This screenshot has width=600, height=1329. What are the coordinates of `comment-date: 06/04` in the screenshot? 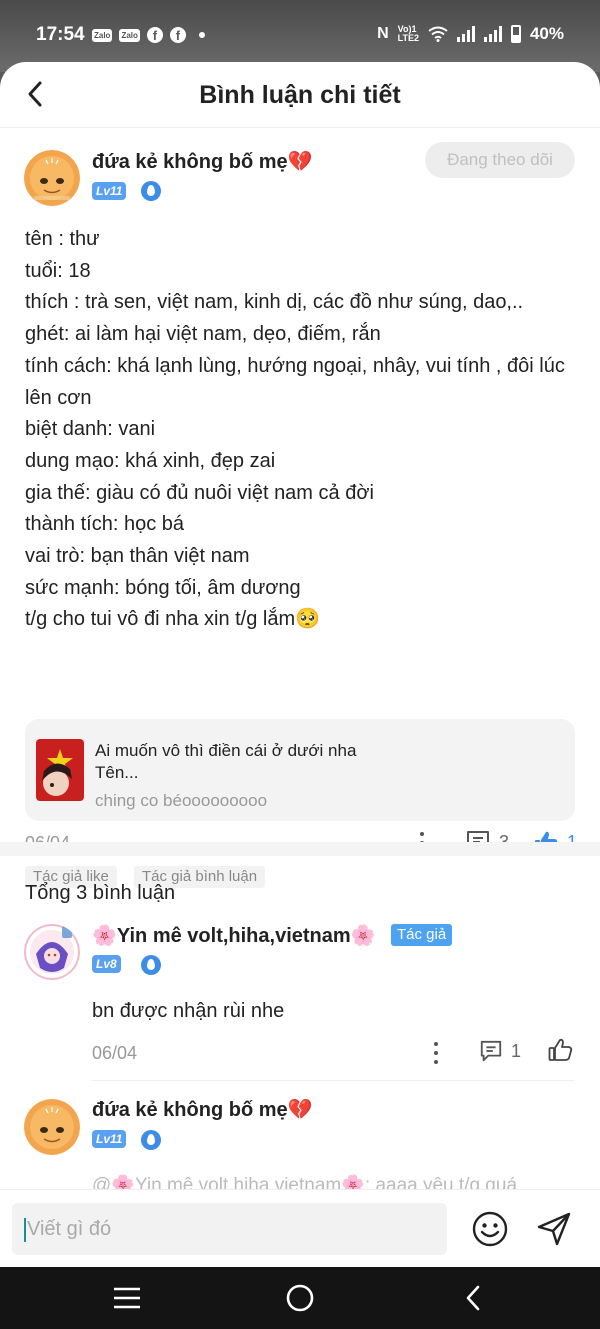 It's located at (115, 1053).